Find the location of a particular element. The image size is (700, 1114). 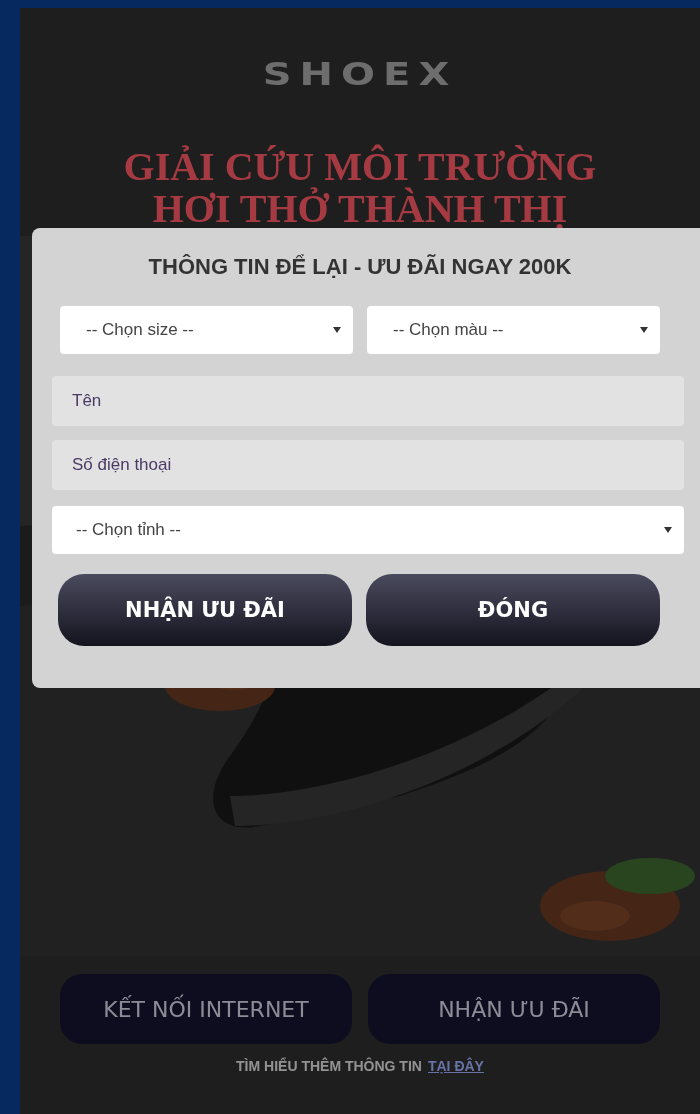

page-button: NHẬN ƯU ĐÃI is located at coordinates (514, 1009).